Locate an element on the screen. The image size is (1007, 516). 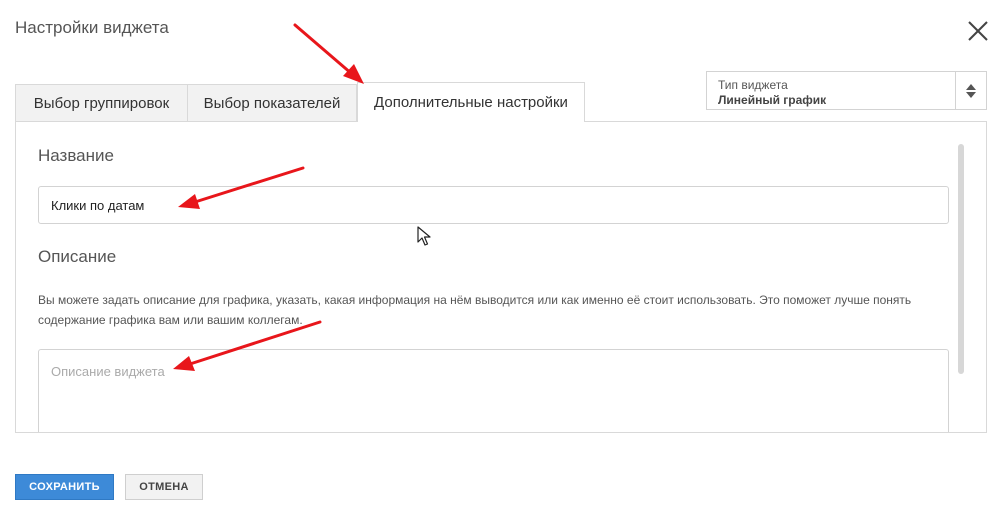
annotation-arrow-icon is located at coordinates (328, 53).